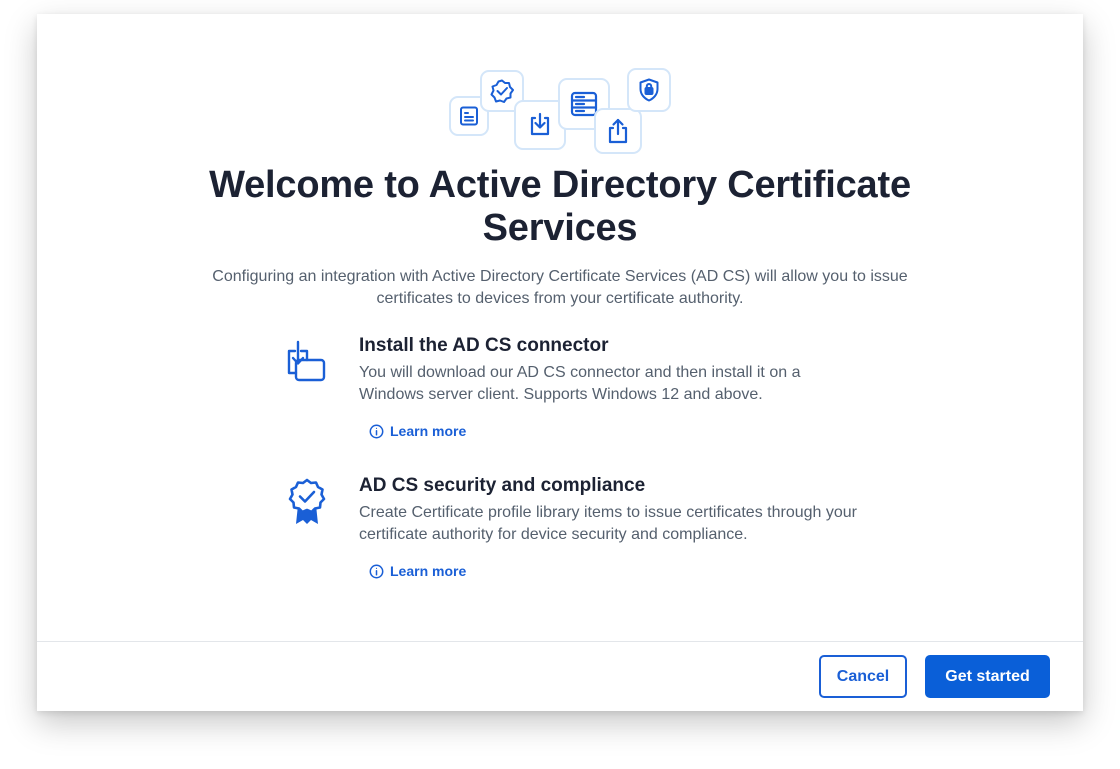  What do you see at coordinates (987, 676) in the screenshot?
I see `get-started-button: Get started` at bounding box center [987, 676].